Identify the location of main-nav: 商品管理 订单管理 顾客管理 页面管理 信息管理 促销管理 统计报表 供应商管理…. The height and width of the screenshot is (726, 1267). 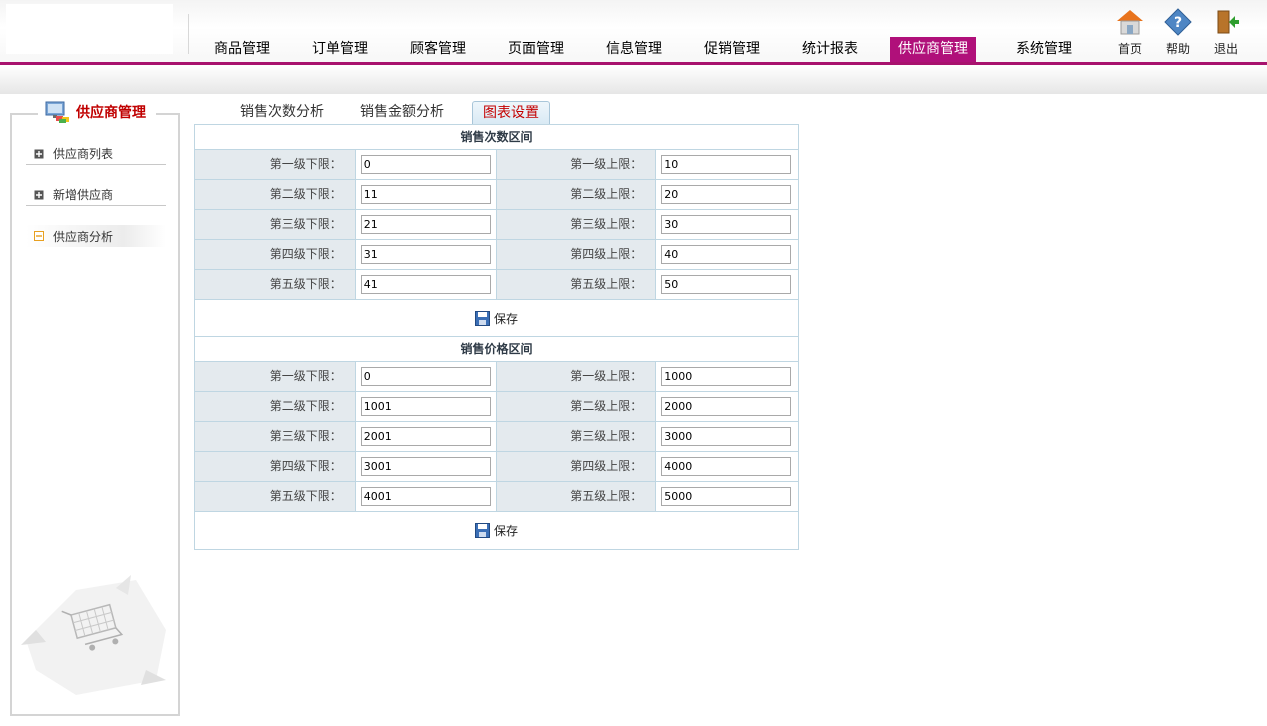
(654, 49).